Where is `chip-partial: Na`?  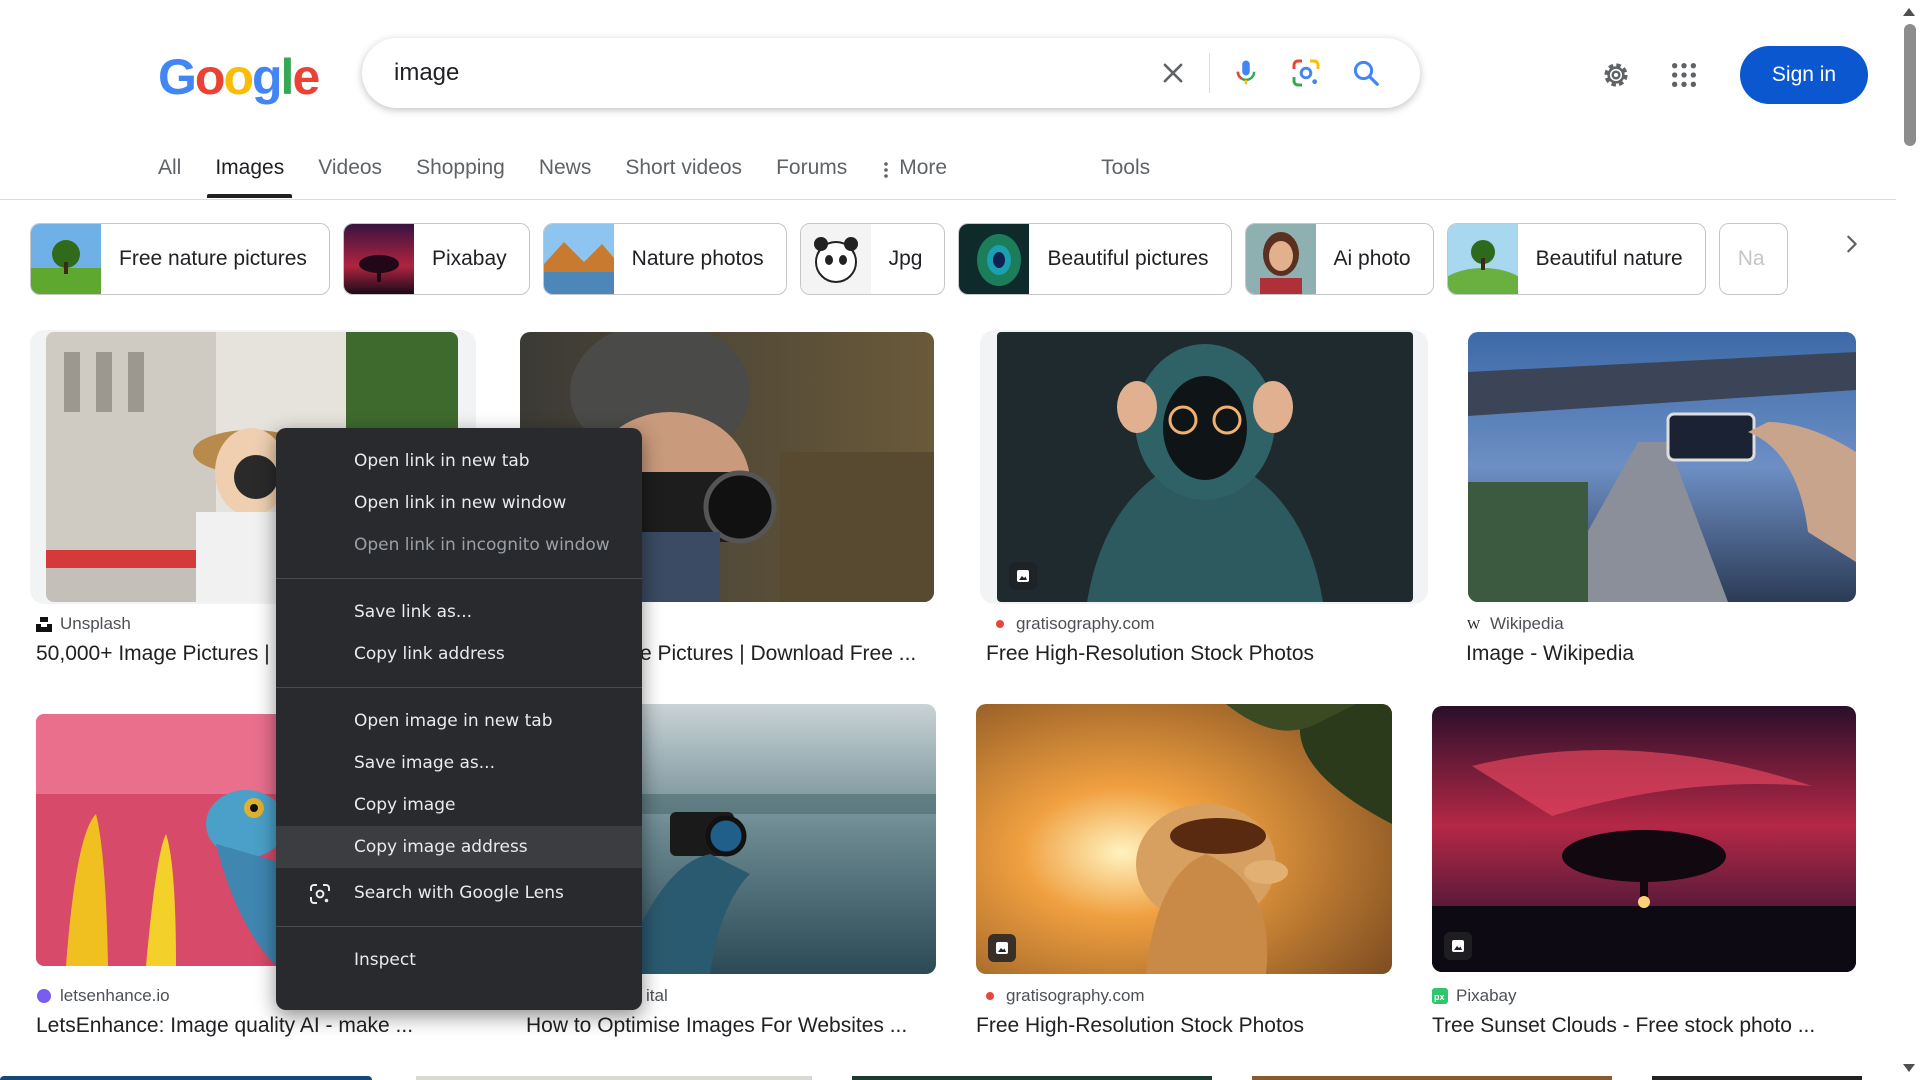 chip-partial: Na is located at coordinates (1753, 259).